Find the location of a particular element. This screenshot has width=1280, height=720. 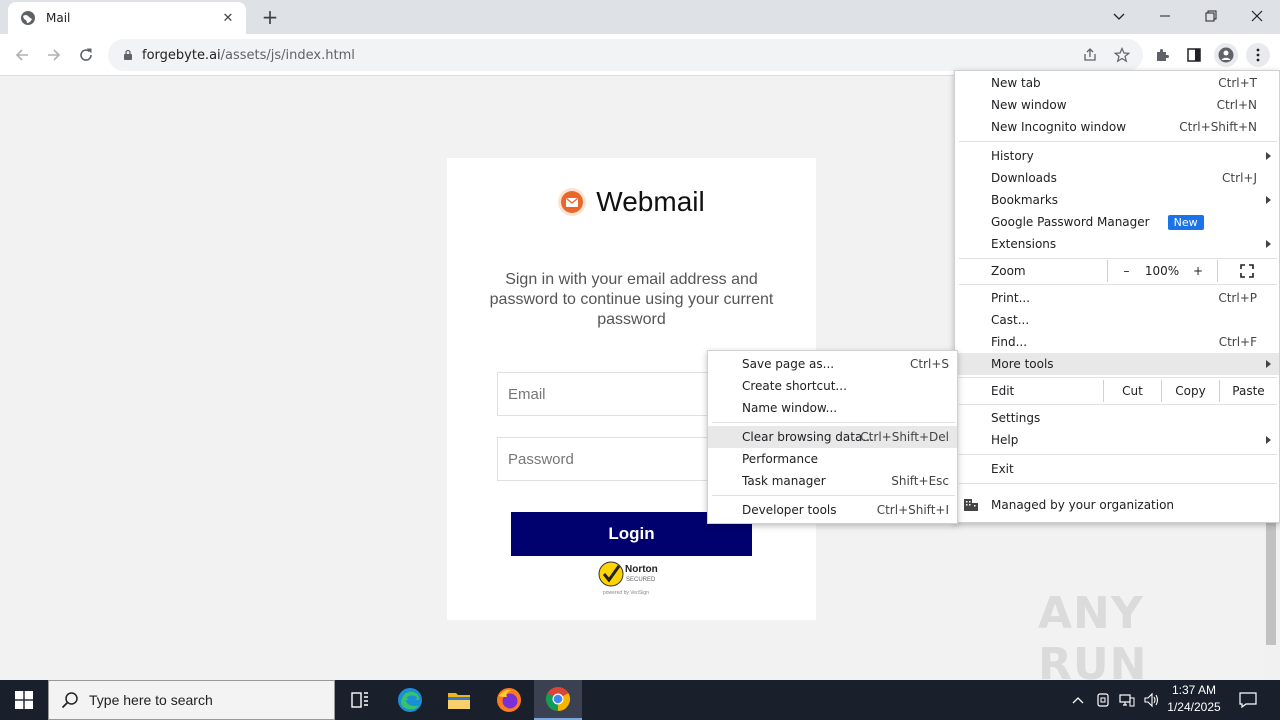

new-badge: New is located at coordinates (1185, 222).